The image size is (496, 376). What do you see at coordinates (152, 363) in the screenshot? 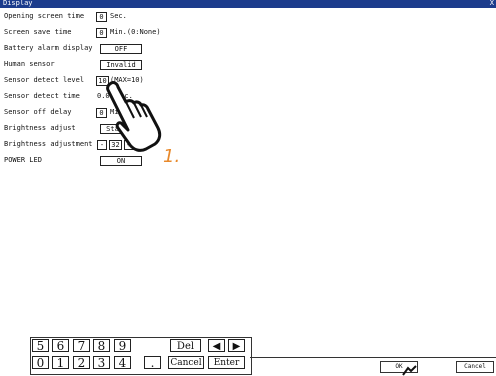
I see `decimal-key: .` at bounding box center [152, 363].